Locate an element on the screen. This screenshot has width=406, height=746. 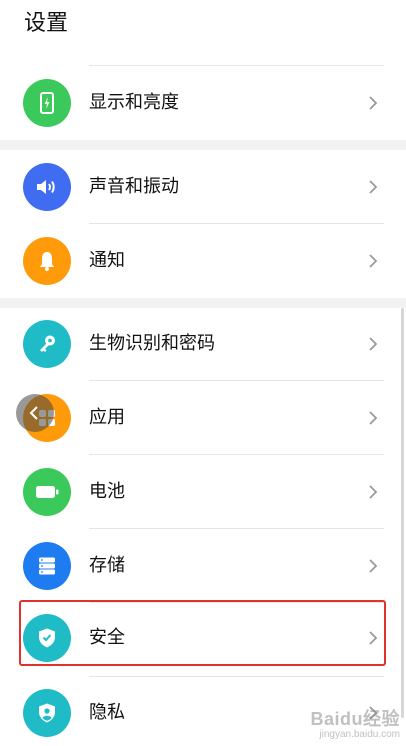
settings-item-battery: 电池 is located at coordinates (203, 492).